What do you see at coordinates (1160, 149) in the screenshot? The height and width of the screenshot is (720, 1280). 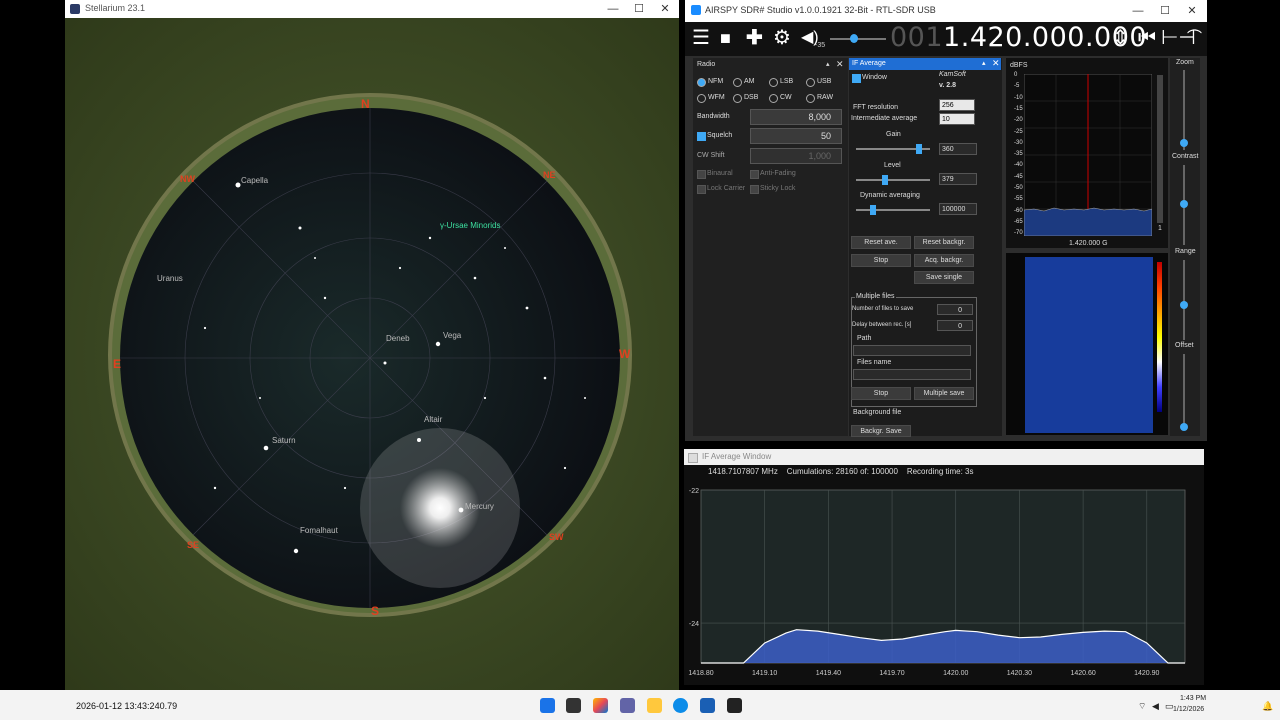 I see `spectrum-scrollbar` at bounding box center [1160, 149].